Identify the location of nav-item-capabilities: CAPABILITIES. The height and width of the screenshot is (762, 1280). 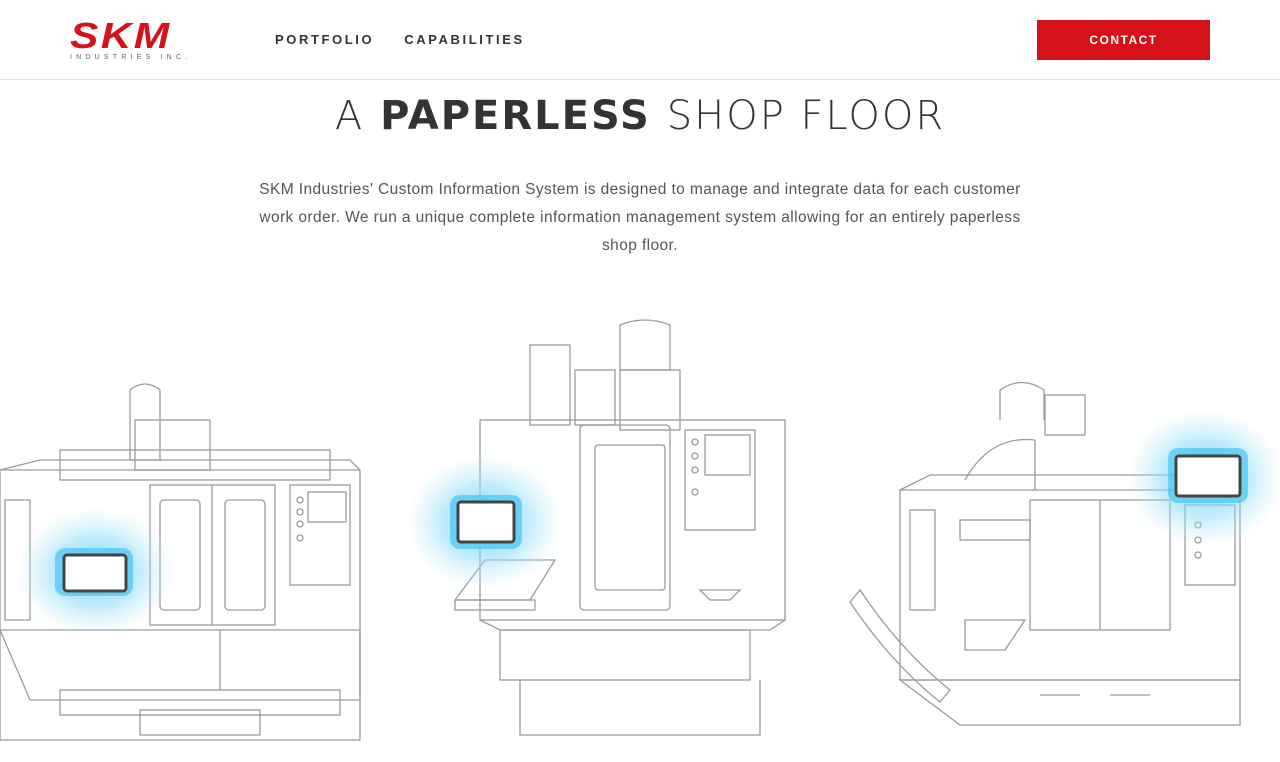
(464, 39).